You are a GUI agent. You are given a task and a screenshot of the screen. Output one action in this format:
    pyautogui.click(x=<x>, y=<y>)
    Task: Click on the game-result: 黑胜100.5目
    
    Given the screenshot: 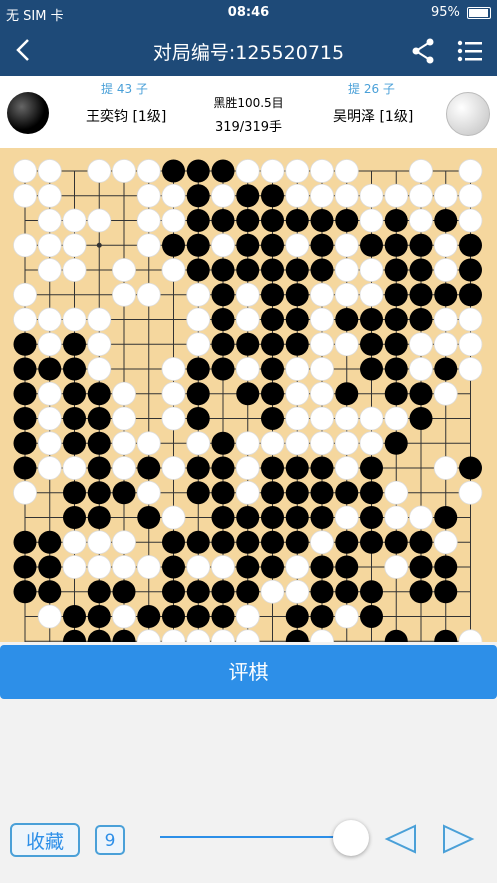 What is the action you would take?
    pyautogui.click(x=248, y=103)
    